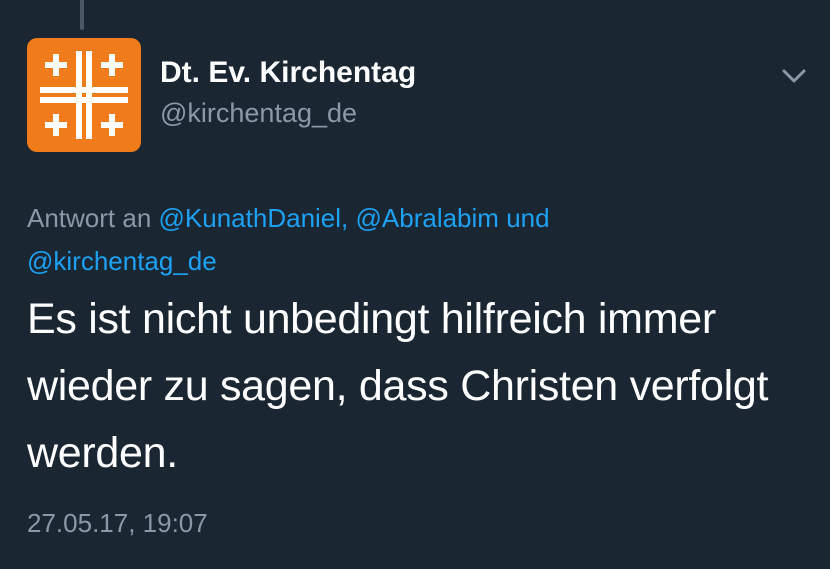  I want to click on chevron-down-icon, so click(794, 76).